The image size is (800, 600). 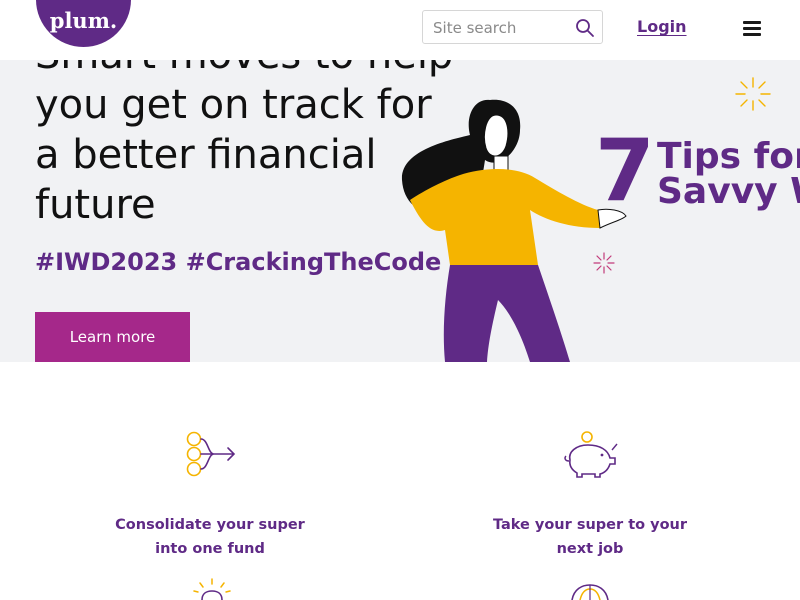 What do you see at coordinates (625, 171) in the screenshot?
I see `graphic-number: 7` at bounding box center [625, 171].